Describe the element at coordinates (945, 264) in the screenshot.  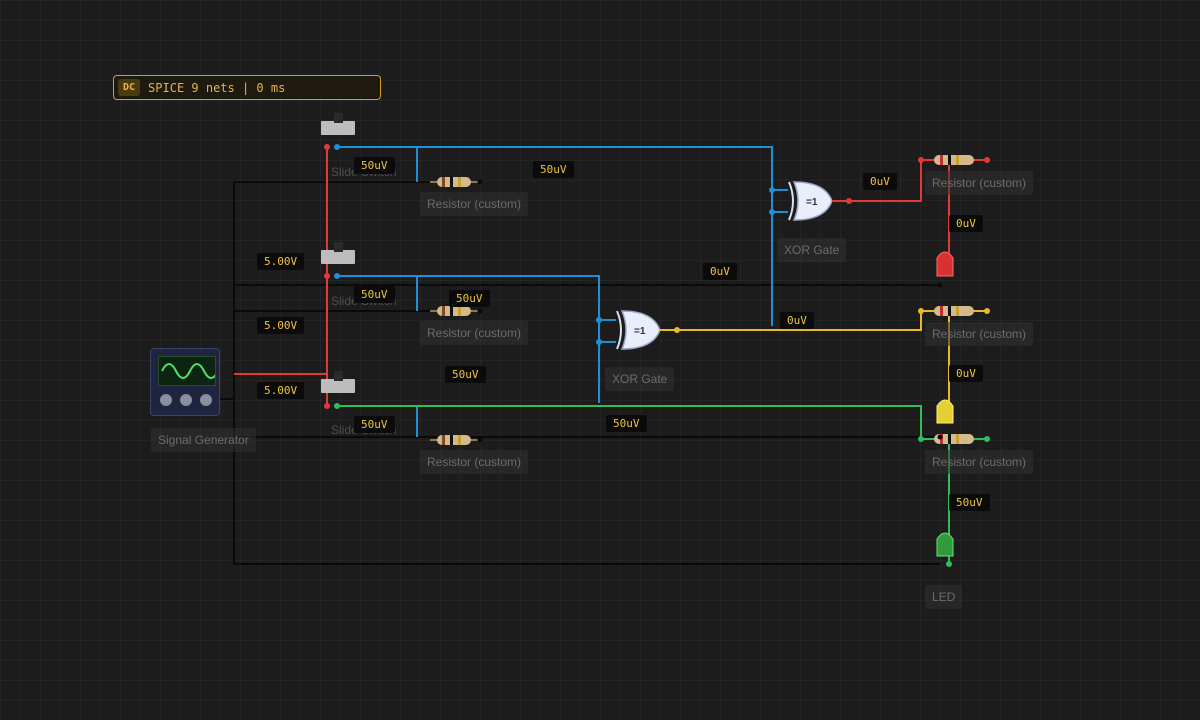
I see `led-red` at that location.